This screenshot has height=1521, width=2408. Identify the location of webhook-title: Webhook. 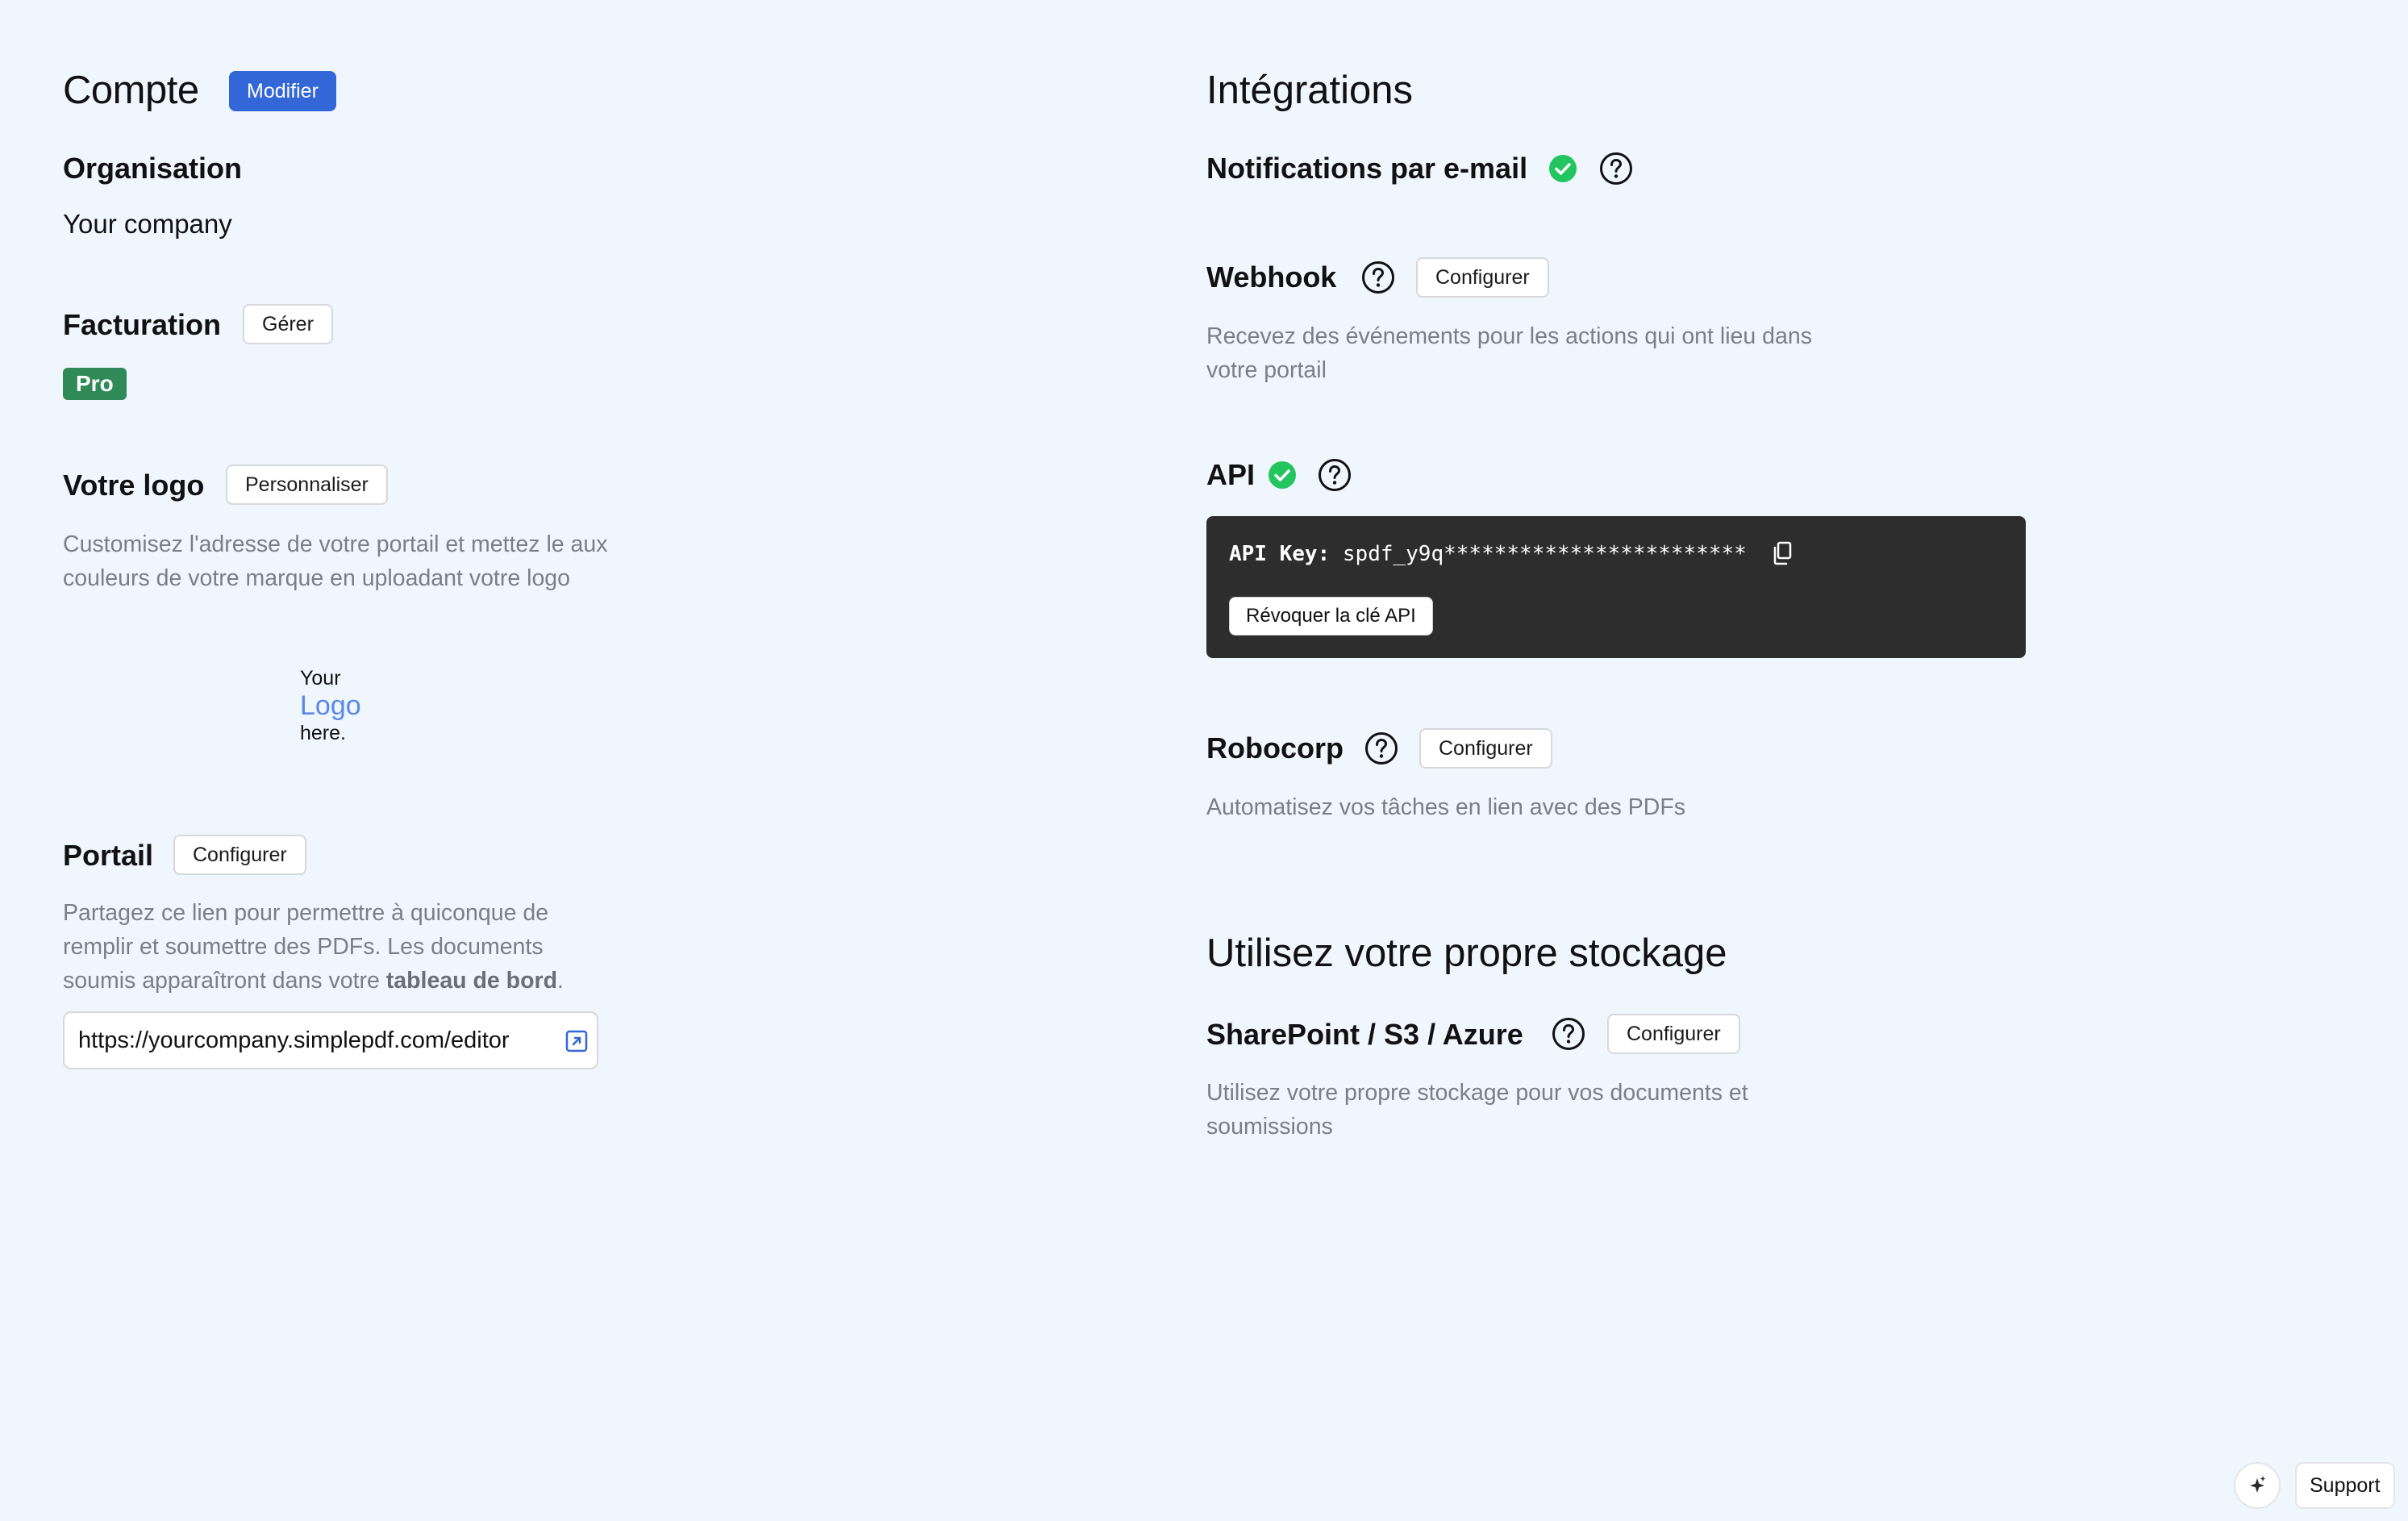
(1271, 277).